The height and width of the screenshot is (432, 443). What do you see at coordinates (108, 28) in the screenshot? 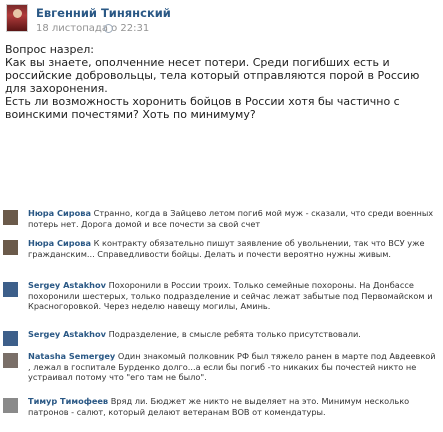
I see `globe-icon` at bounding box center [108, 28].